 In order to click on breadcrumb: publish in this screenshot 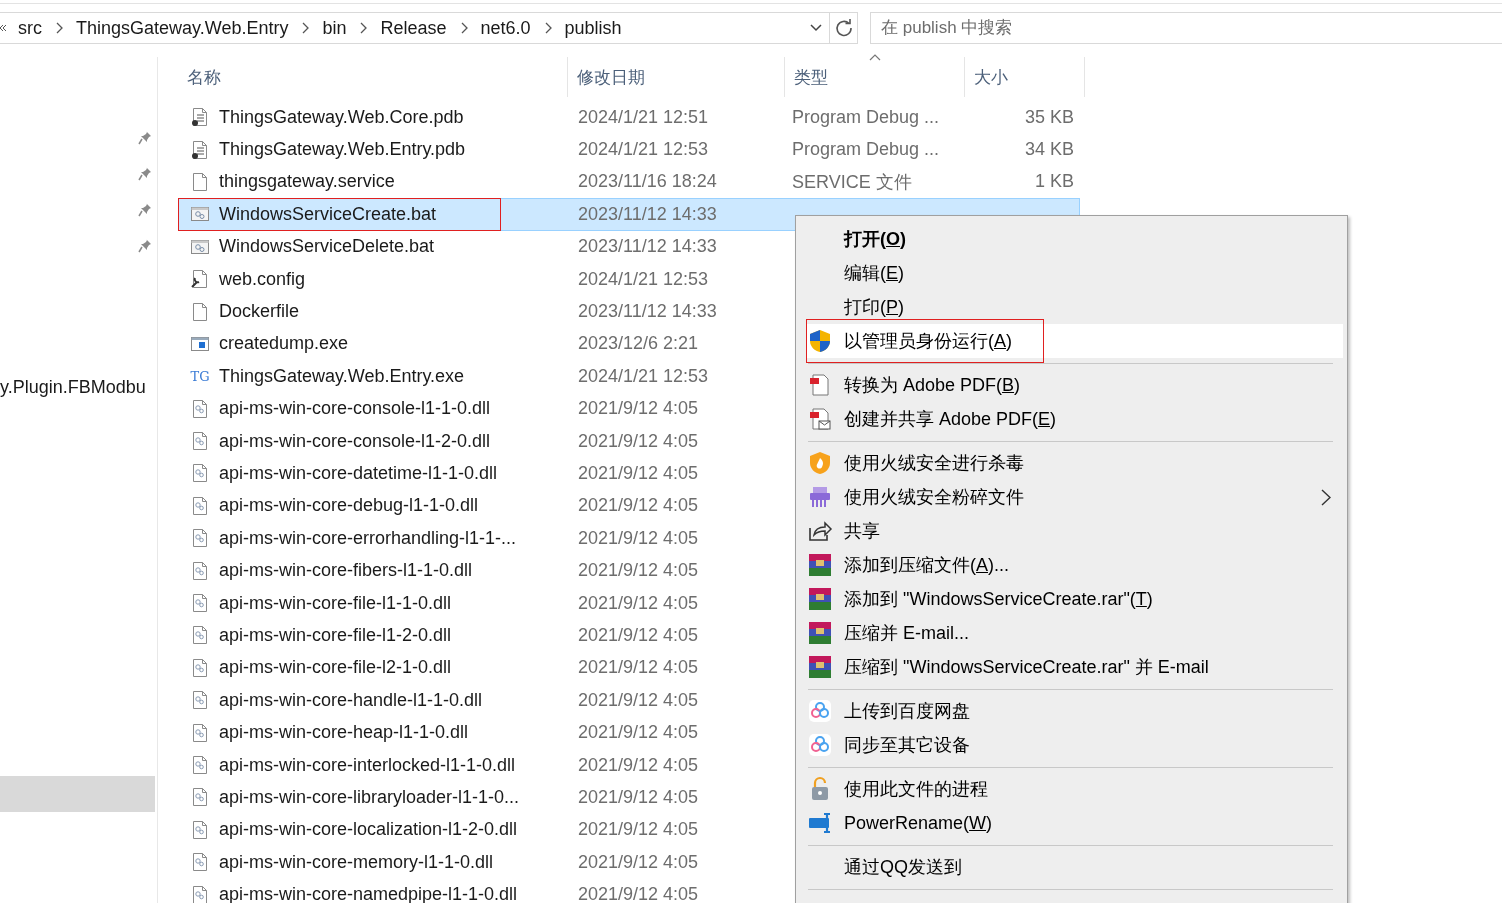, I will do `click(593, 28)`.